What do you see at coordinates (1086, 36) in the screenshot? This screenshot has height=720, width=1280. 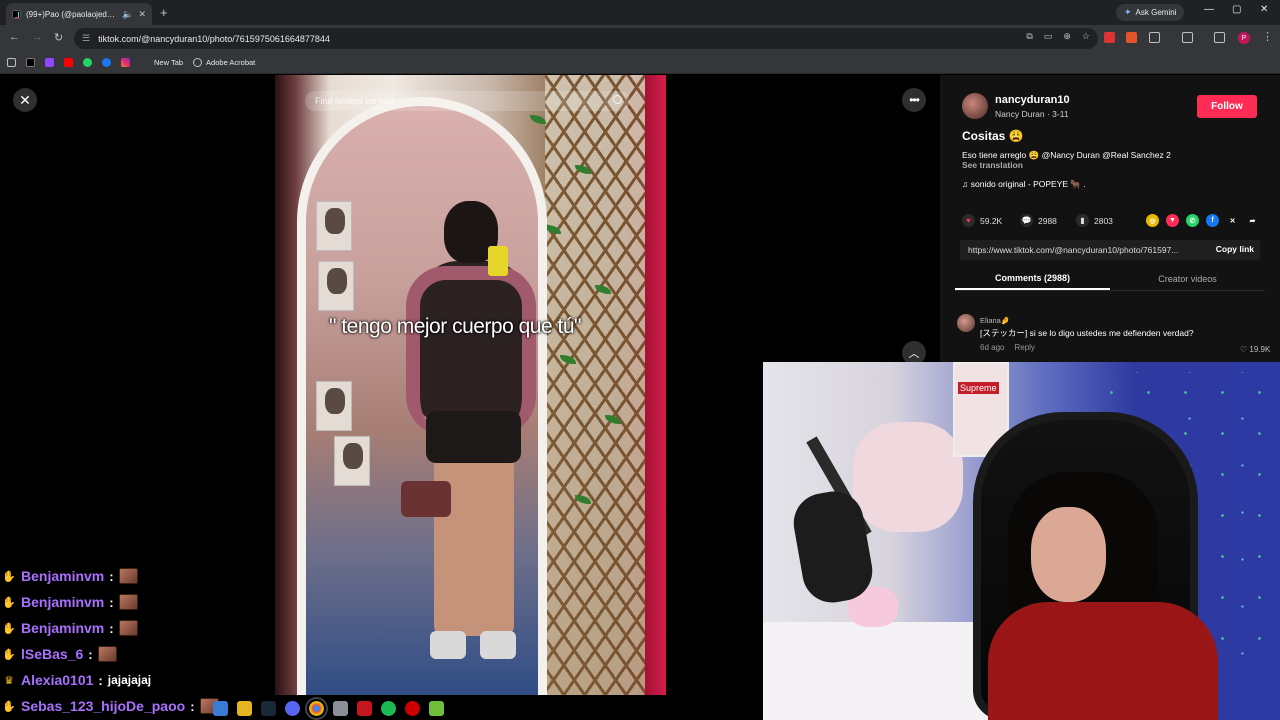 I see `bookmark-star-icon: ☆` at bounding box center [1086, 36].